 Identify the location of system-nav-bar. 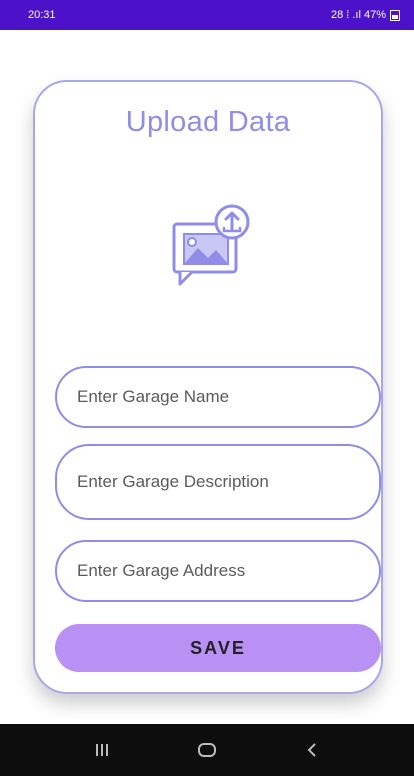
(207, 750).